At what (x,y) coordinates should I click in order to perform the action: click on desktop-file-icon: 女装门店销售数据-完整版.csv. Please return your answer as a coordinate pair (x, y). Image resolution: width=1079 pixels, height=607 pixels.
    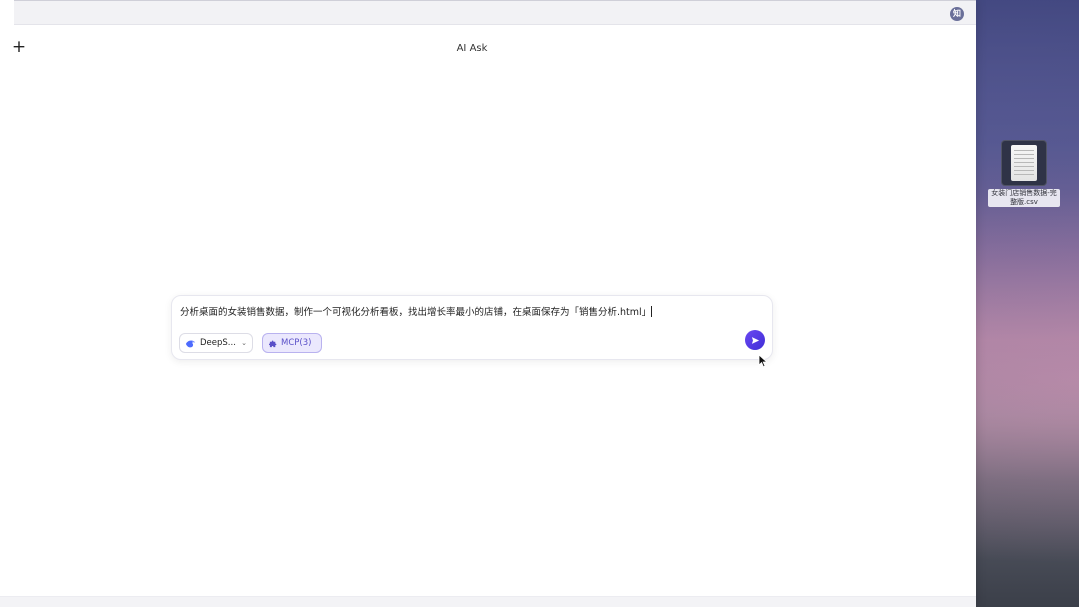
    Looking at the image, I should click on (1024, 174).